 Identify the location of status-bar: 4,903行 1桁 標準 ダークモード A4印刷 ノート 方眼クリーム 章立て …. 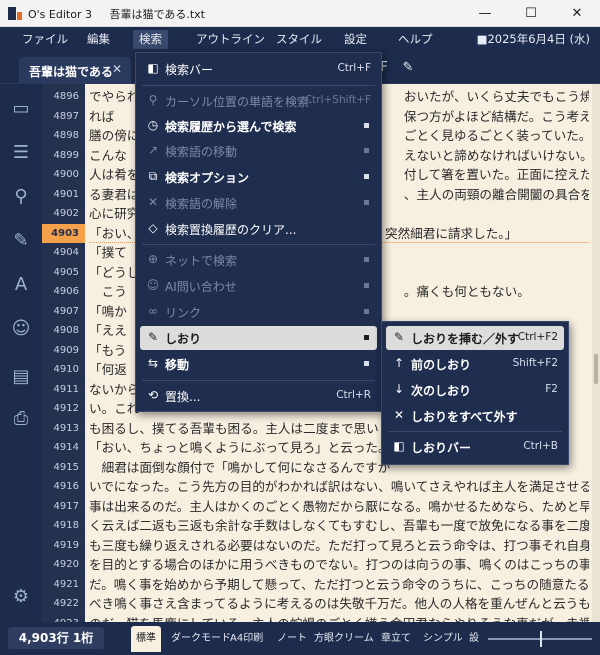
(300, 638).